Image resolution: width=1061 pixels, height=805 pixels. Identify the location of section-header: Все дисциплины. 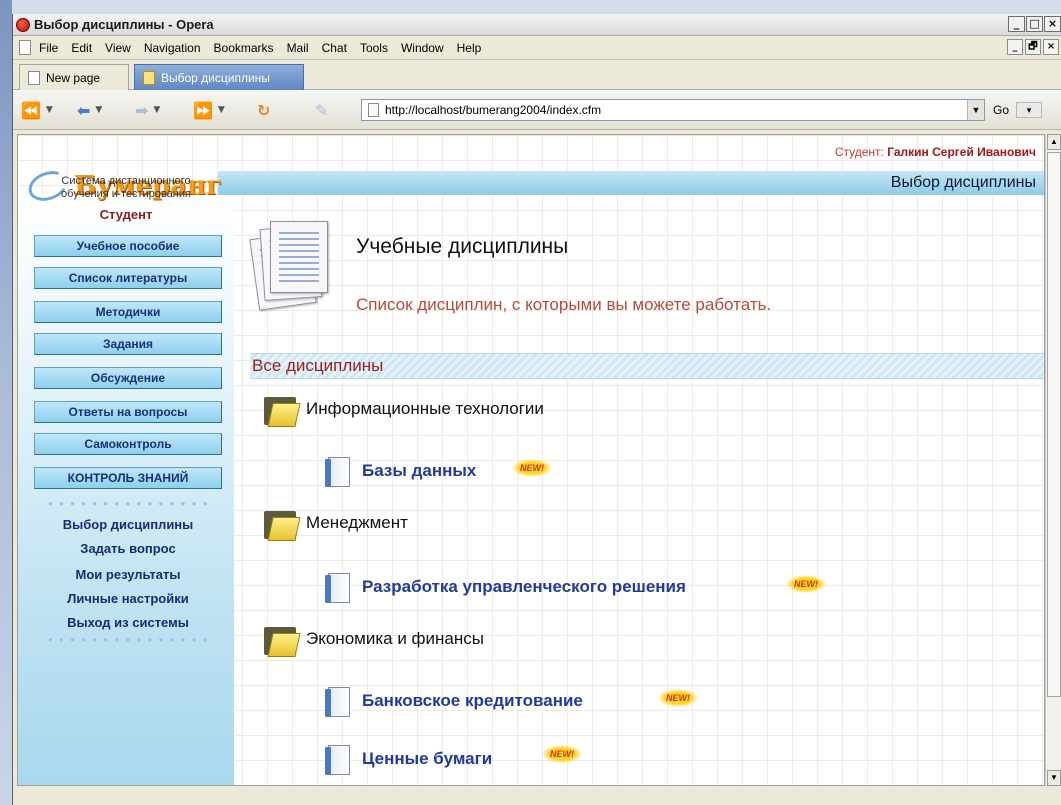
(647, 366).